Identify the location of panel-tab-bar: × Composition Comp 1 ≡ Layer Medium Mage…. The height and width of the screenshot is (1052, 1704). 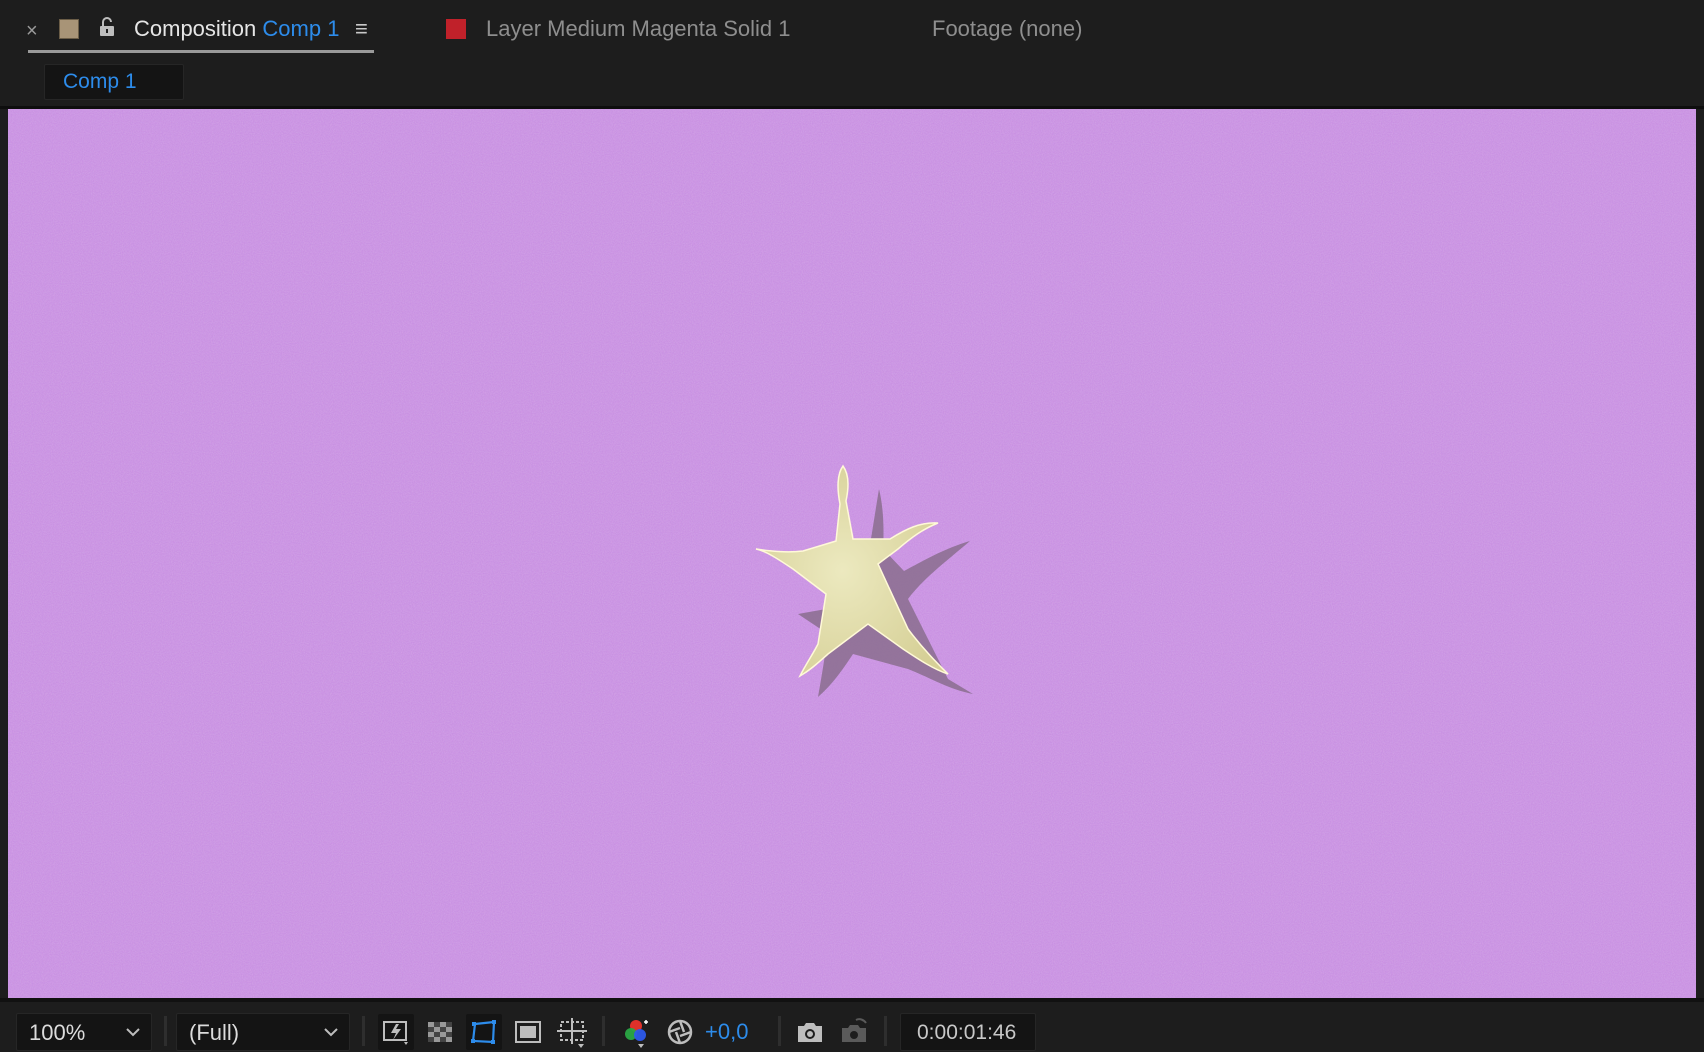
(852, 29).